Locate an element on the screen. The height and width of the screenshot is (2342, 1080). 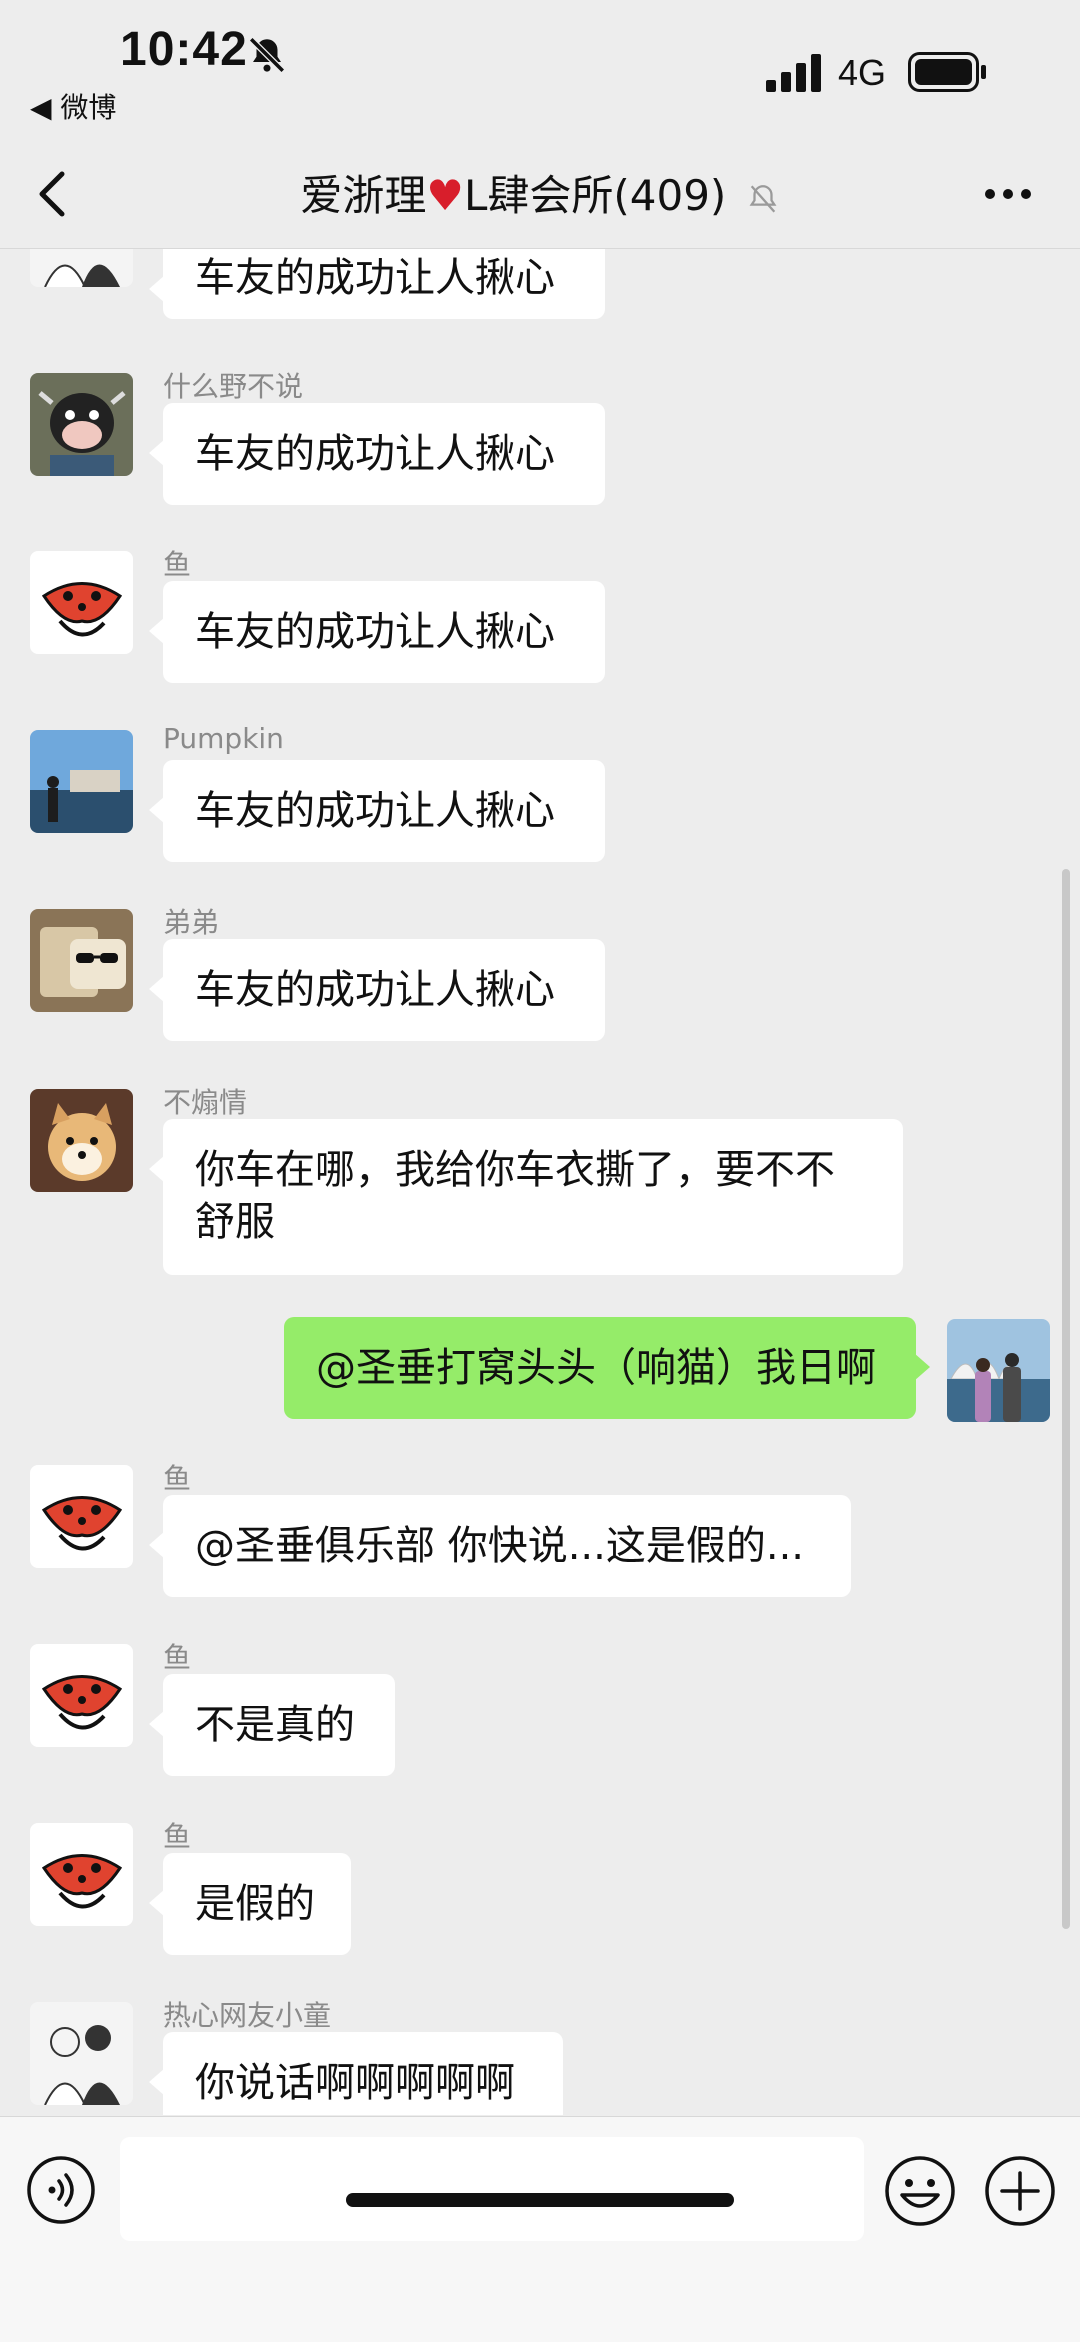
message-bubble: 你说话啊啊啊啊啊 is located at coordinates (356, 2073).